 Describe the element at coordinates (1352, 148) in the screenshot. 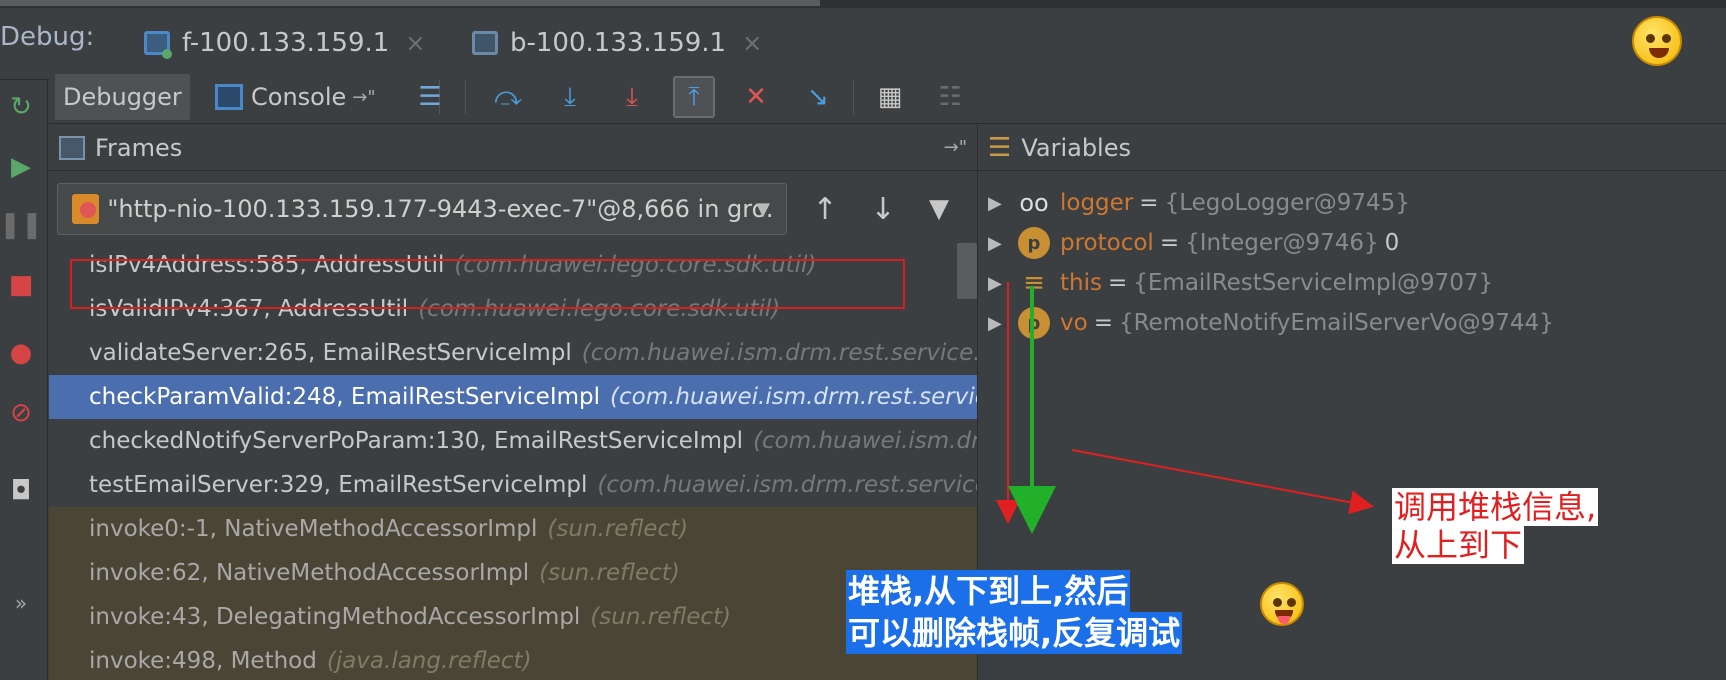

I see `variables-header: ☰ Variables` at that location.